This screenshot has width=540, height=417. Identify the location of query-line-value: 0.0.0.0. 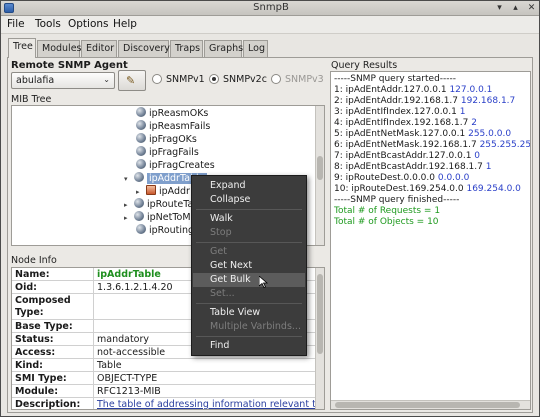
(453, 178).